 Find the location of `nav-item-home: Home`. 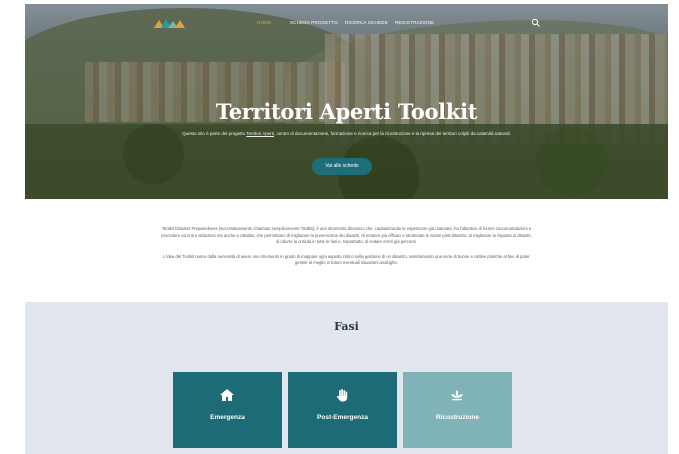

nav-item-home: Home is located at coordinates (264, 22).